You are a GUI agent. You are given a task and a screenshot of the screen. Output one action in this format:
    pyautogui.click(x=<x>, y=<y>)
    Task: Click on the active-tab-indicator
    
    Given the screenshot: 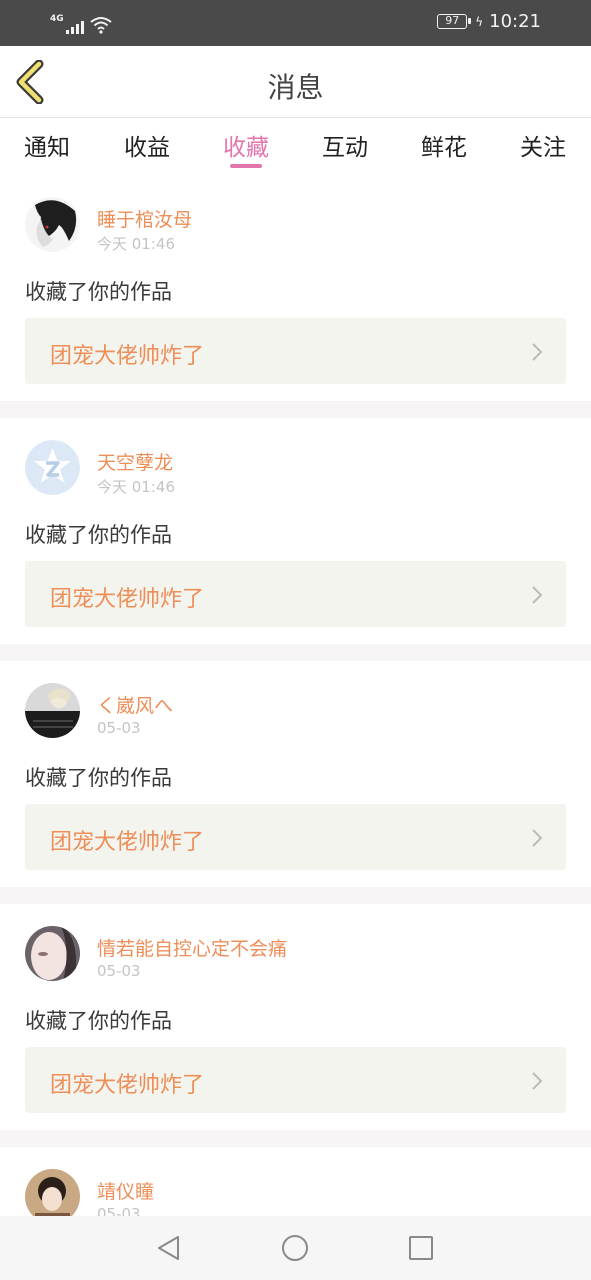 What is the action you would take?
    pyautogui.click(x=246, y=166)
    